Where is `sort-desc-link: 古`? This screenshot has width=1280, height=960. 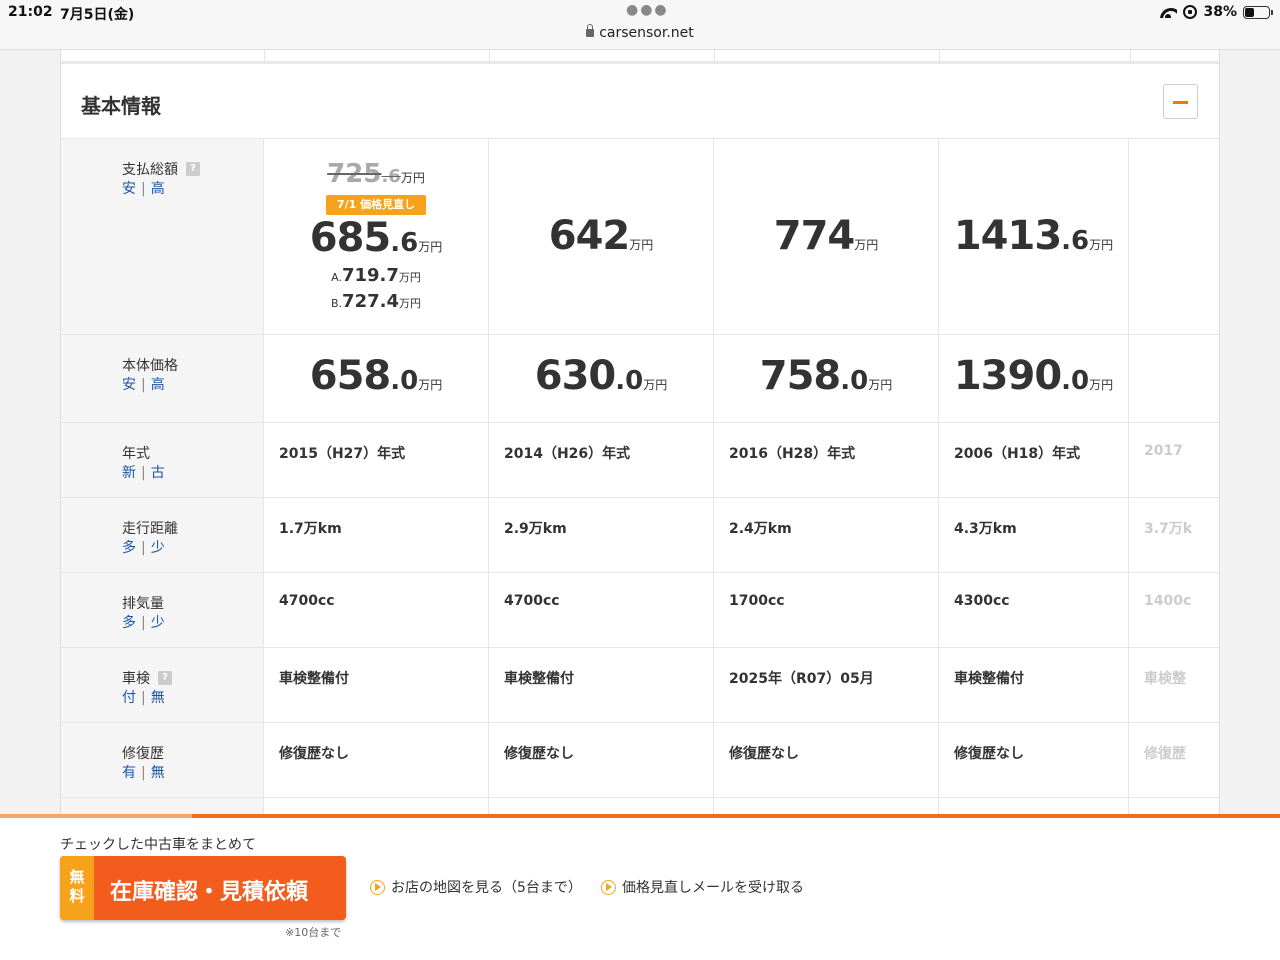
sort-desc-link: 古 is located at coordinates (158, 473).